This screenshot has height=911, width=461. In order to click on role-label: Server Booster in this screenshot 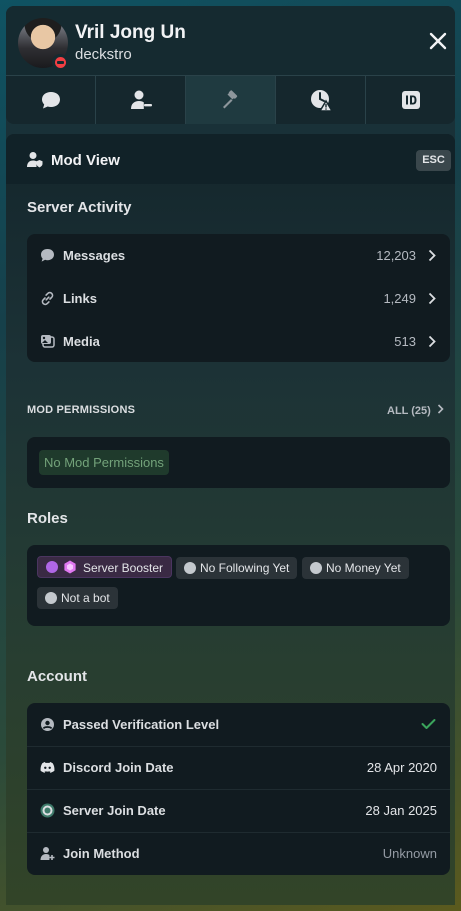, I will do `click(123, 568)`.